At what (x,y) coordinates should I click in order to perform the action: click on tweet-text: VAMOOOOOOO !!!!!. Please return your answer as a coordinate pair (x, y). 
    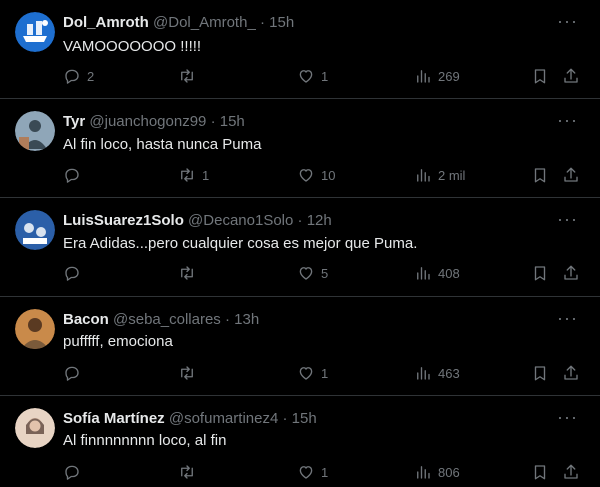
    Looking at the image, I should click on (132, 46).